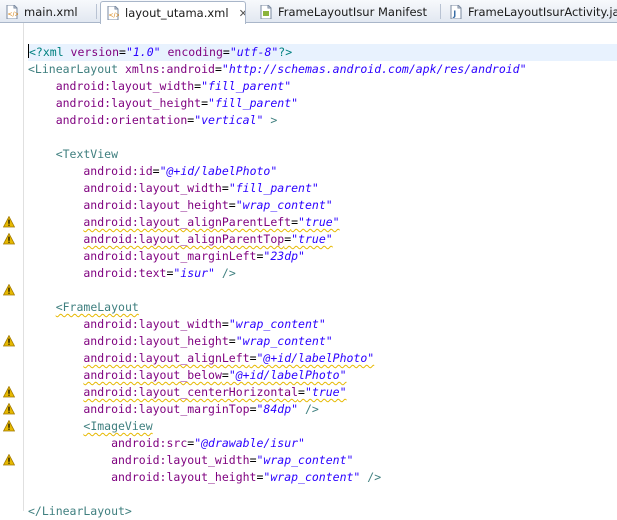 This screenshot has width=617, height=520. I want to click on close-icon: ✕, so click(242, 13).